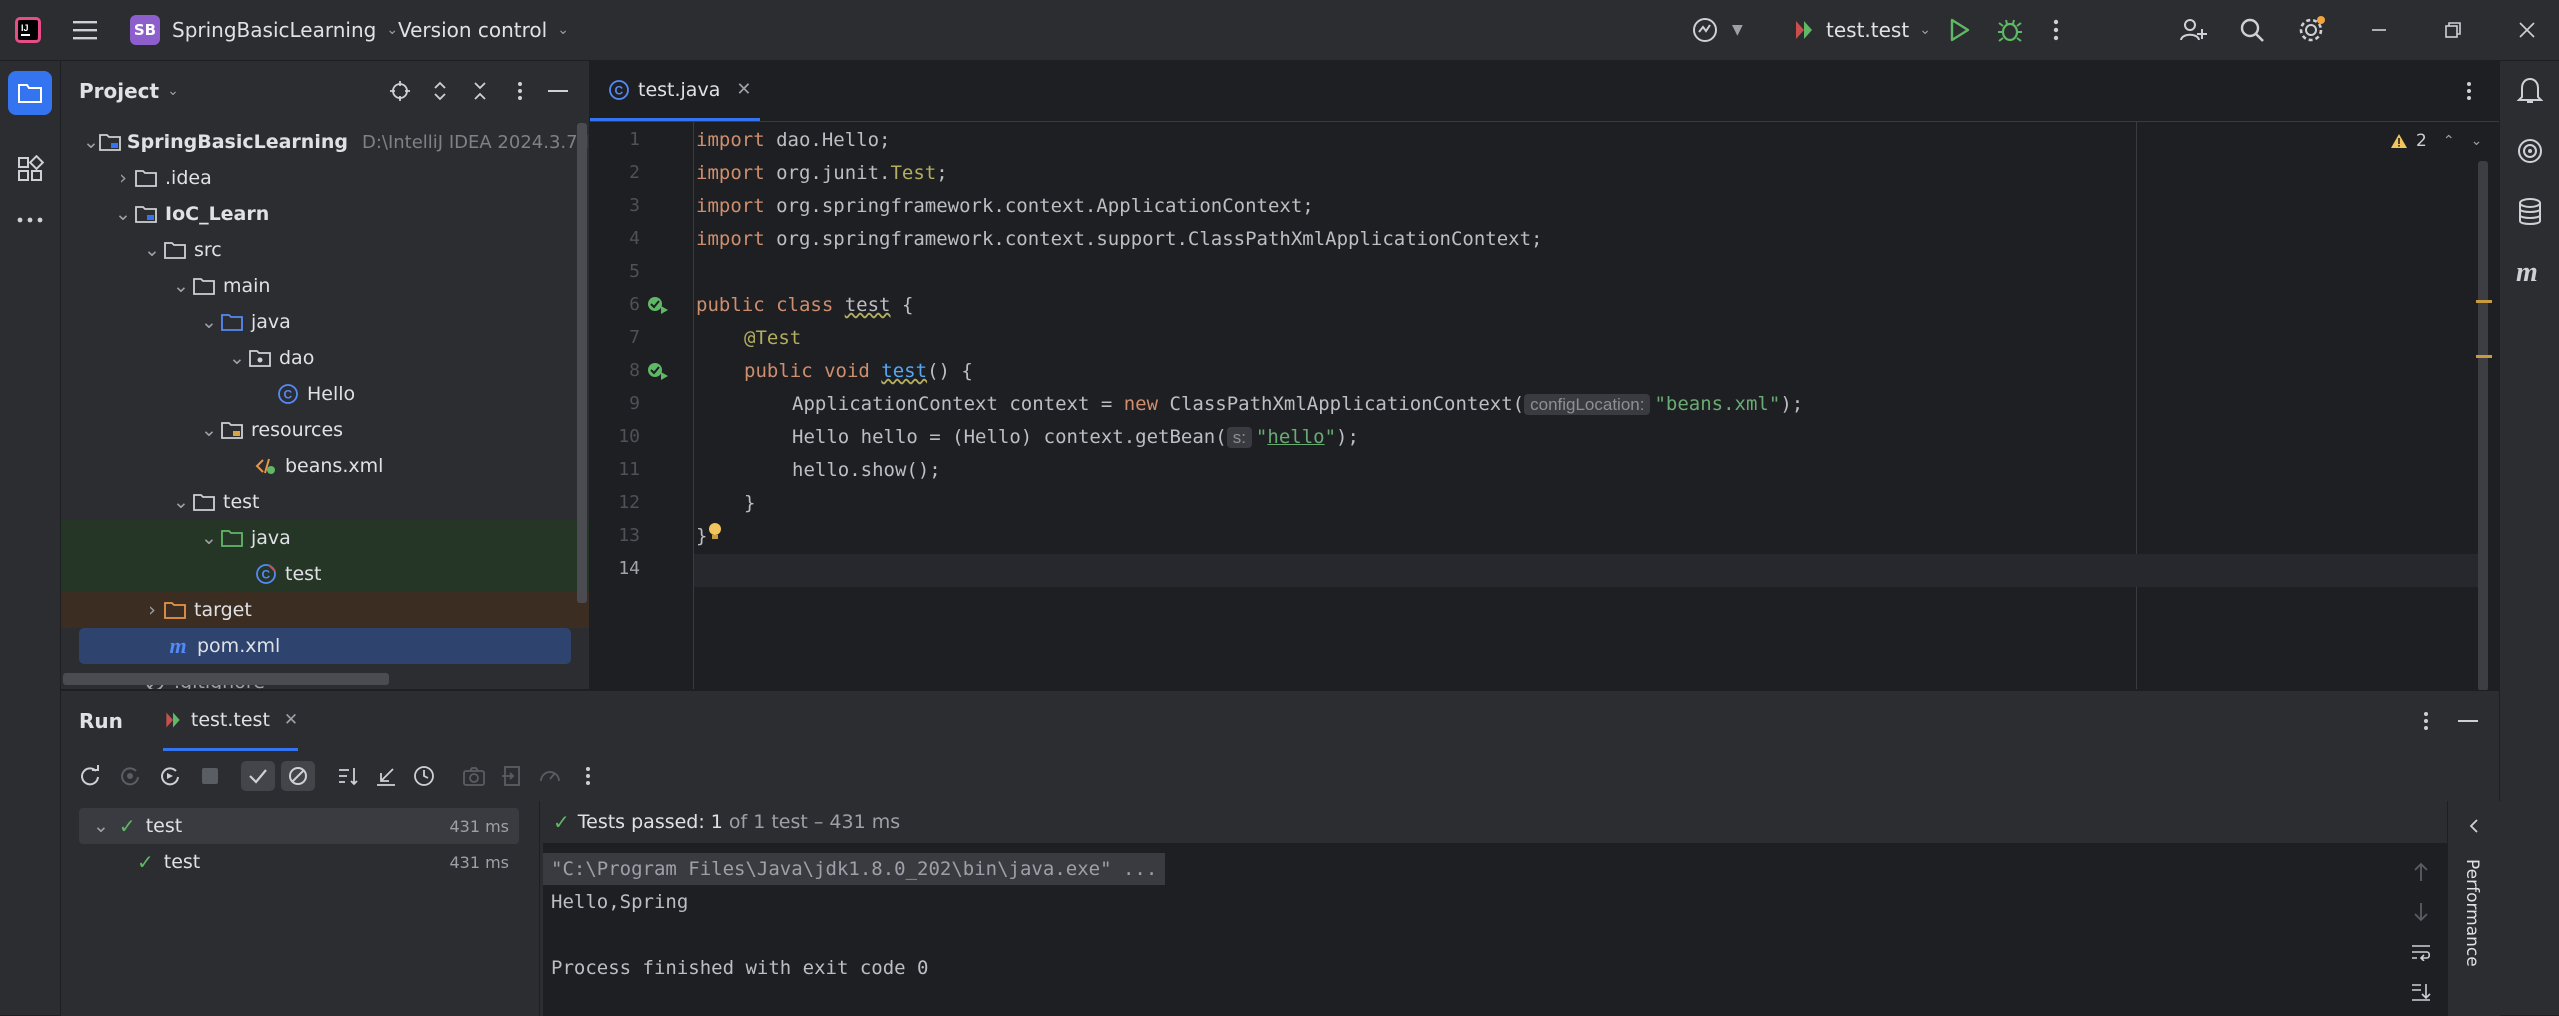  What do you see at coordinates (2472, 913) in the screenshot?
I see `performance-tab: Performance` at bounding box center [2472, 913].